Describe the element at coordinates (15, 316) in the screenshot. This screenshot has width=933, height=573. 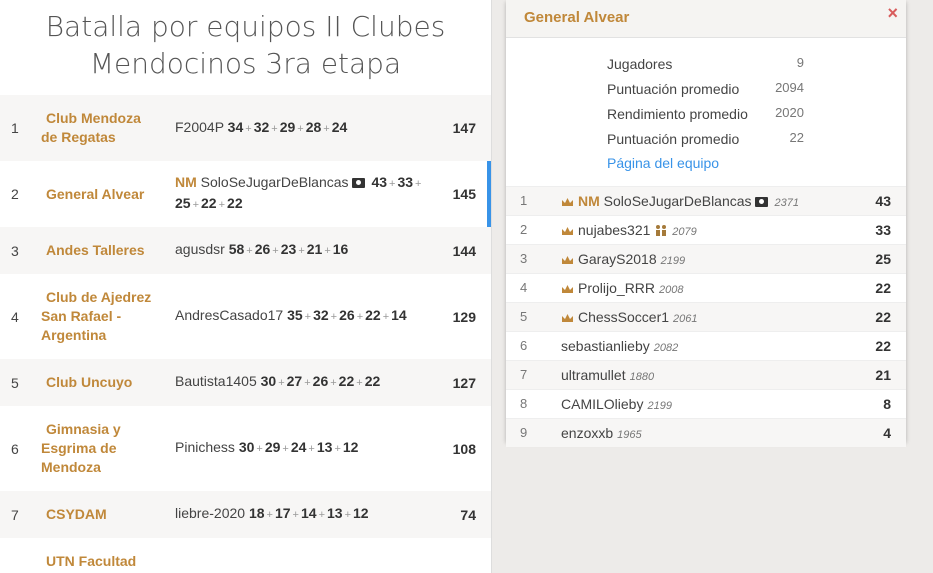
I see `team-rank: 4` at that location.